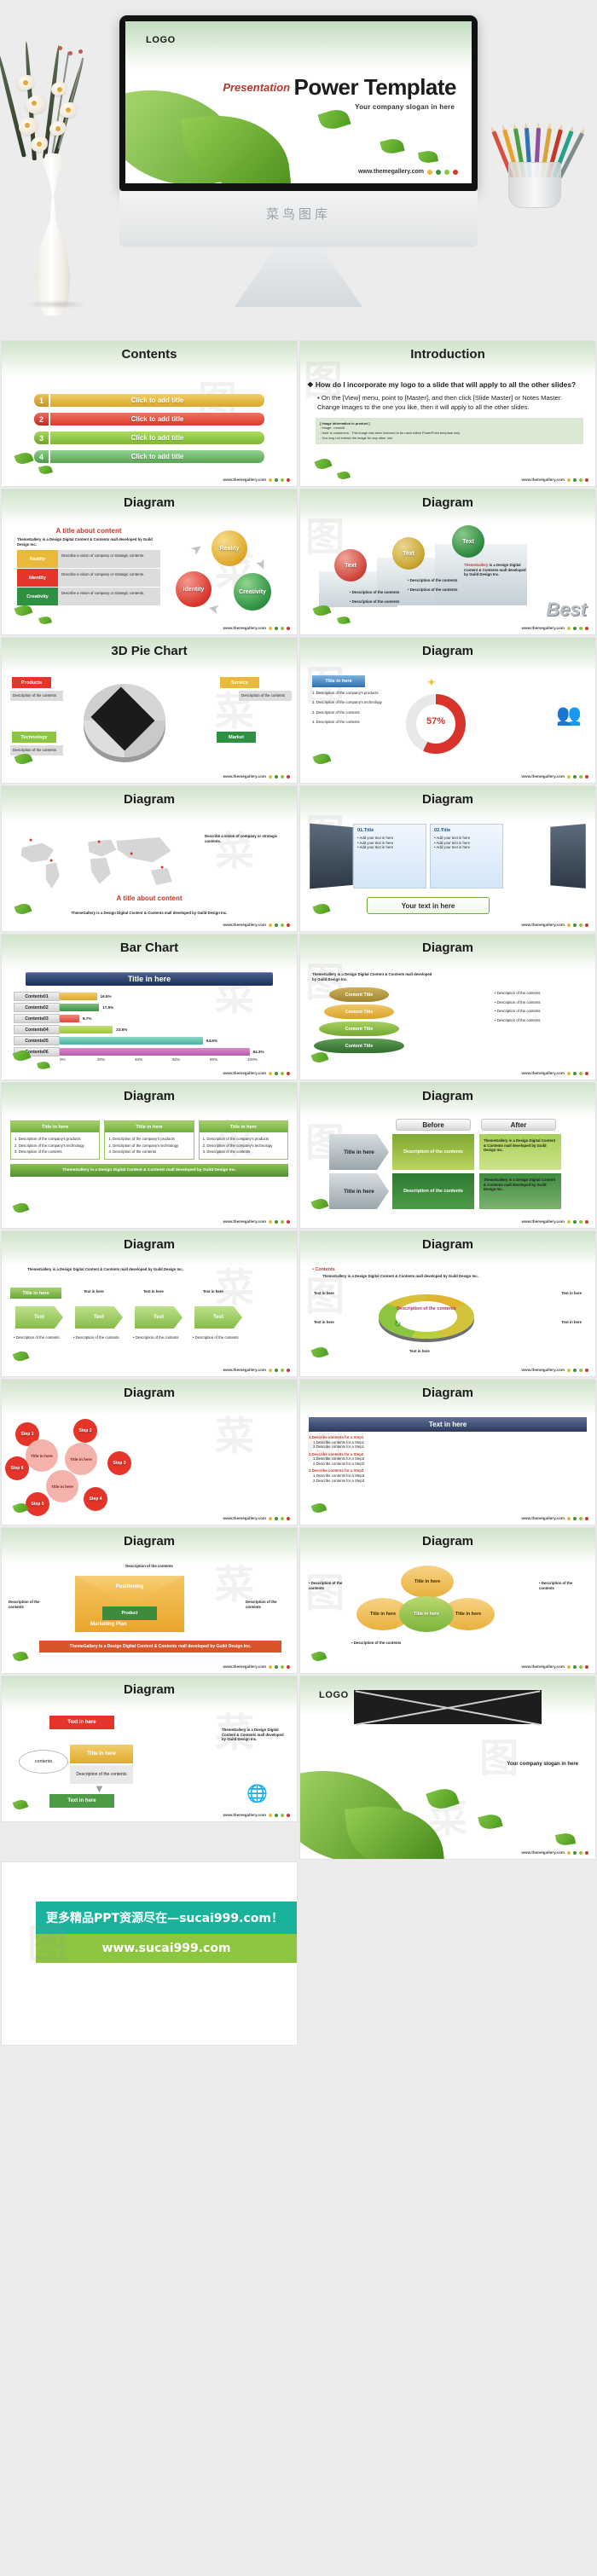 The height and width of the screenshot is (2576, 597). Describe the element at coordinates (408, 553) in the screenshot. I see `step-node: Text` at that location.